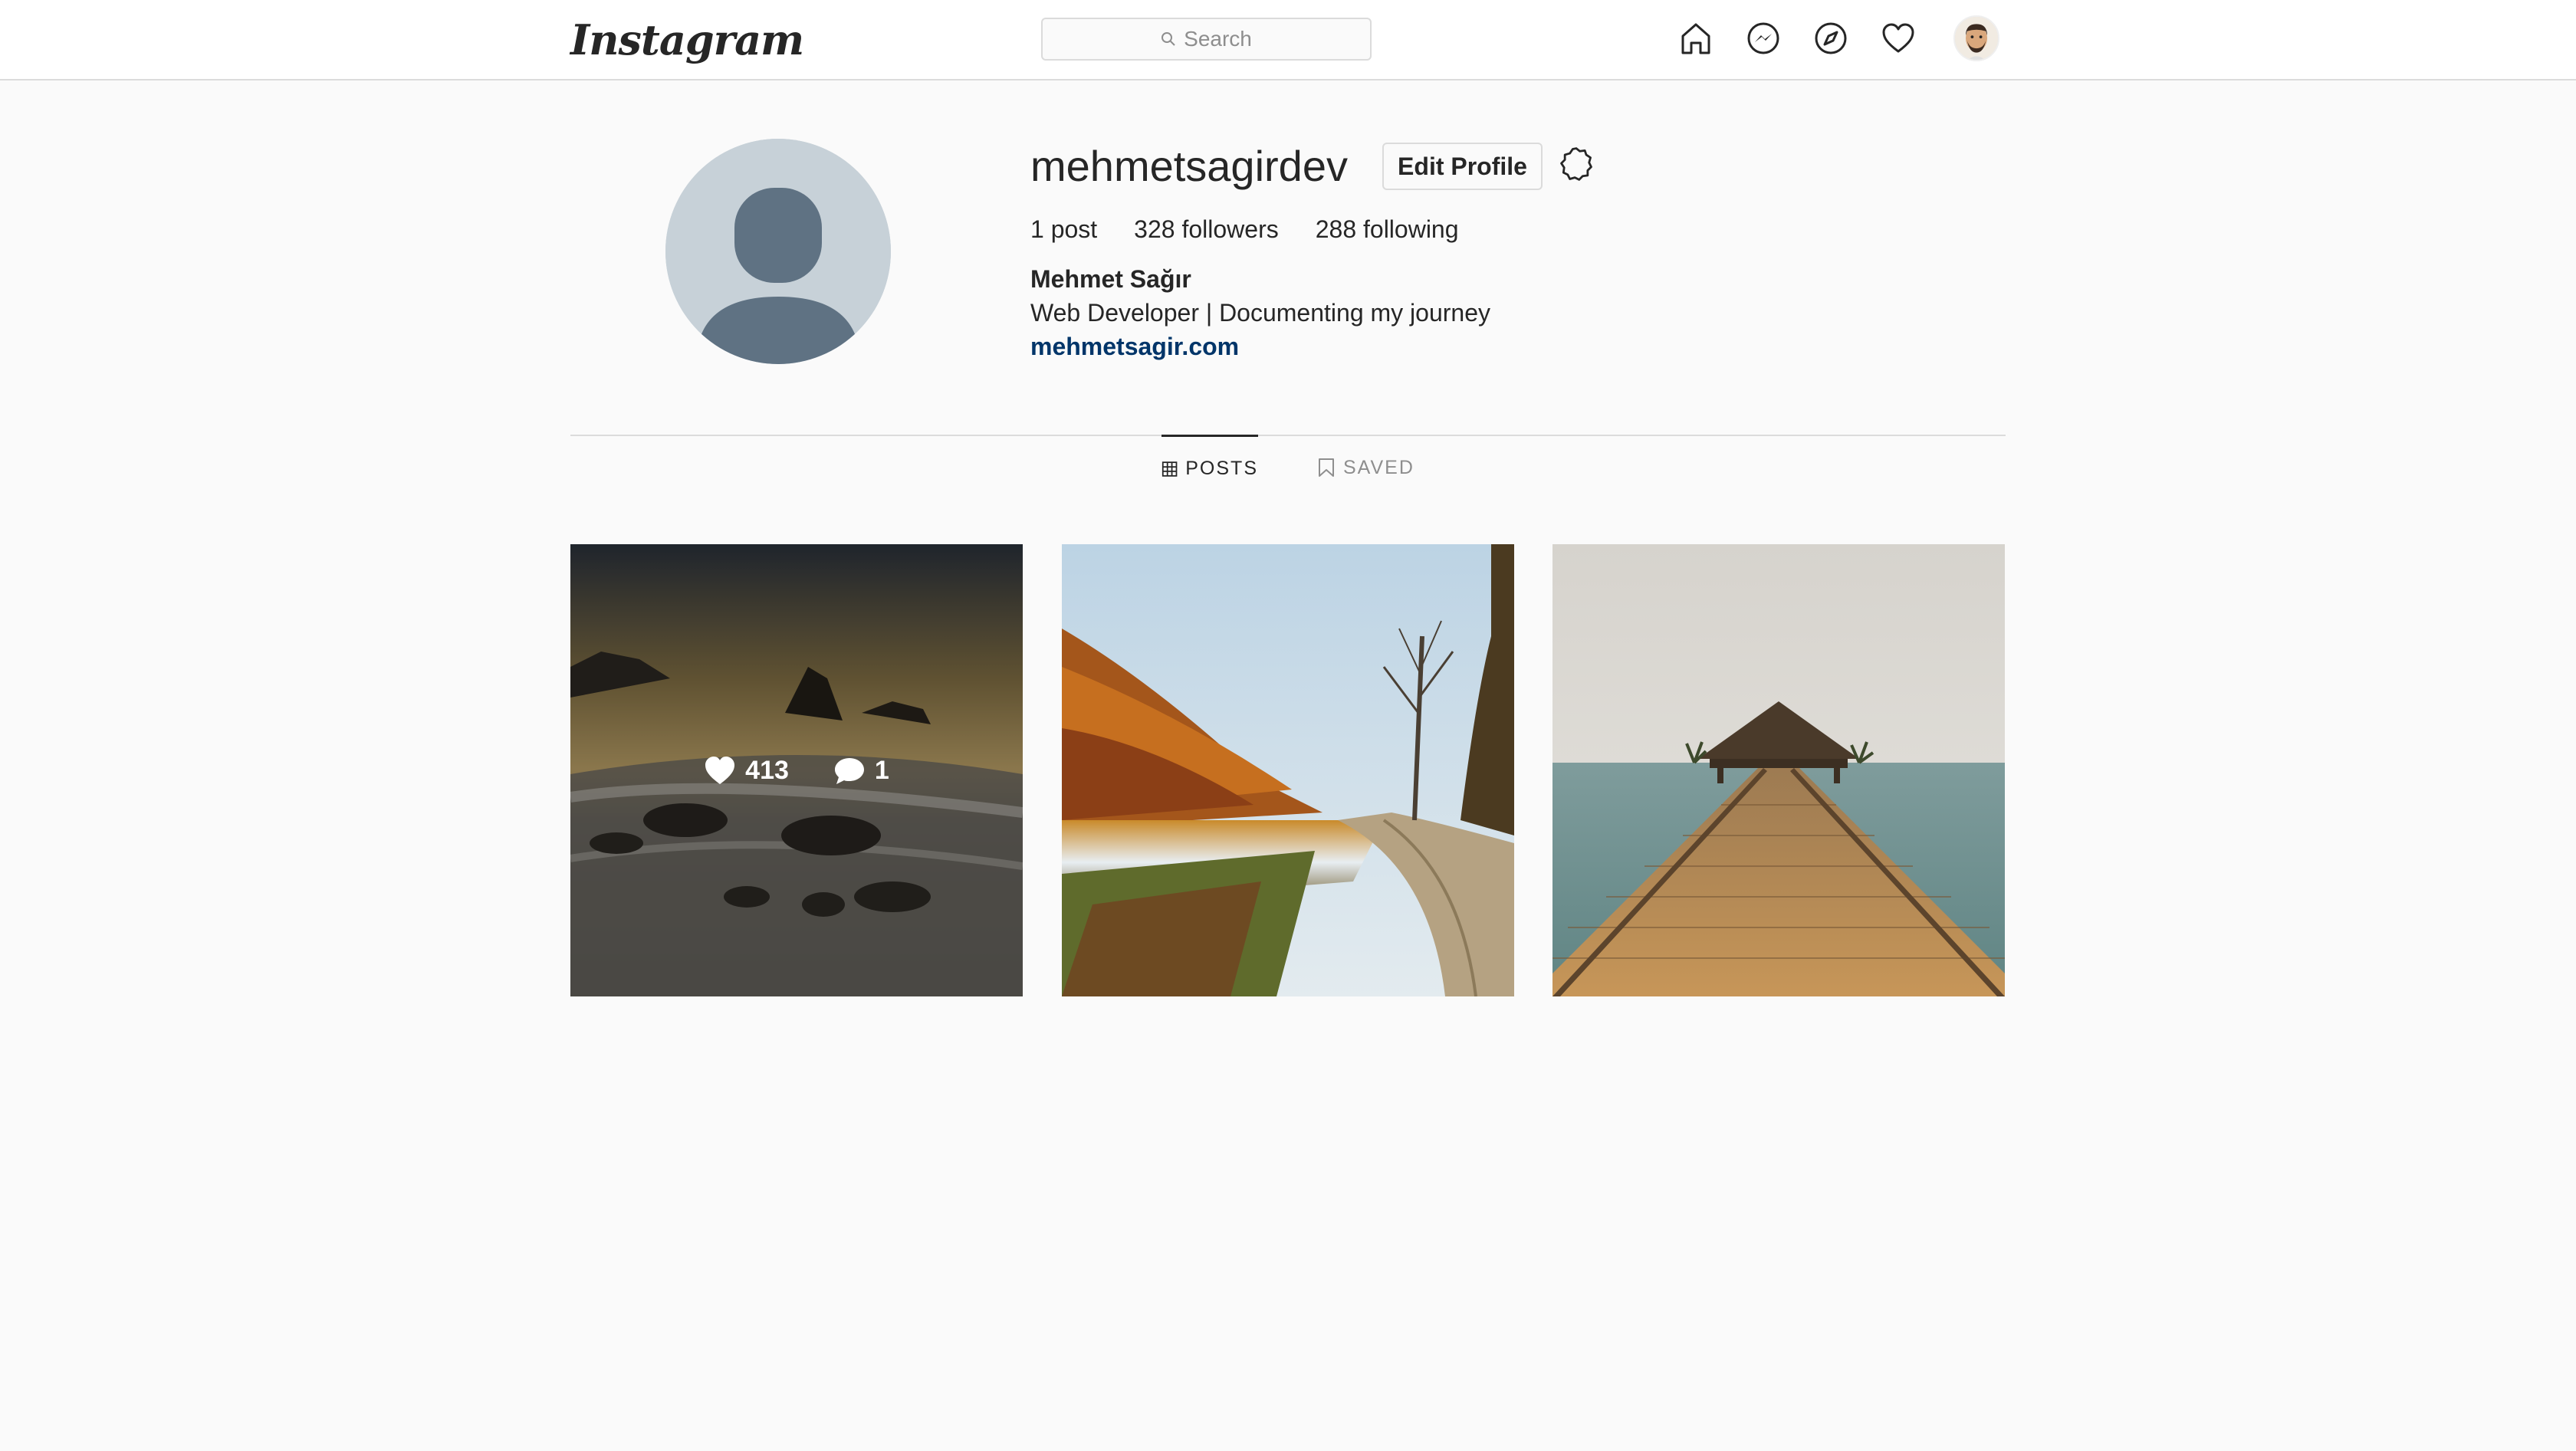  I want to click on profile-picture, so click(778, 252).